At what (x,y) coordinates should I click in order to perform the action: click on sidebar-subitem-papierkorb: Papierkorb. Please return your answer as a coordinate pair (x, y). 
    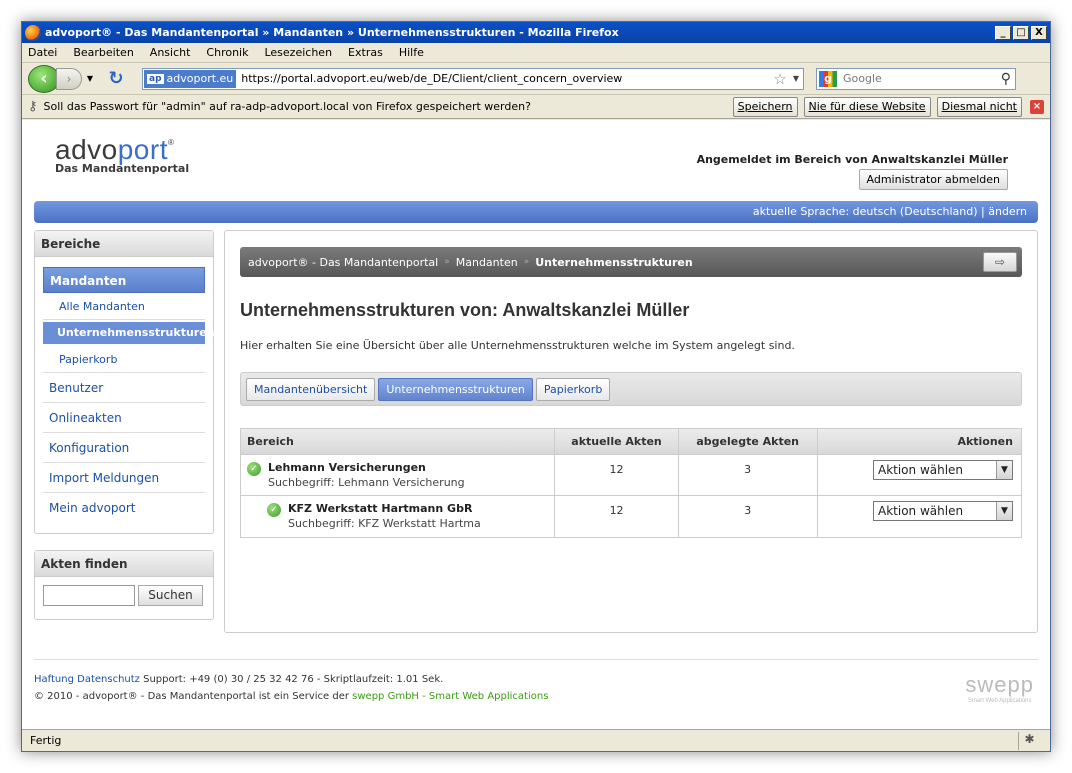
    Looking at the image, I should click on (124, 359).